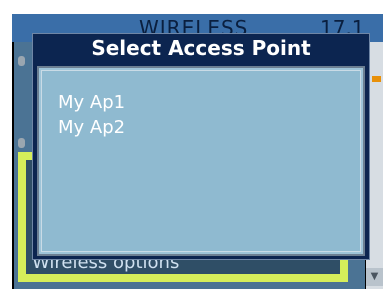 Image resolution: width=383 pixels, height=289 pixels. Describe the element at coordinates (91, 127) in the screenshot. I see `access-point-item: My Ap2` at that location.